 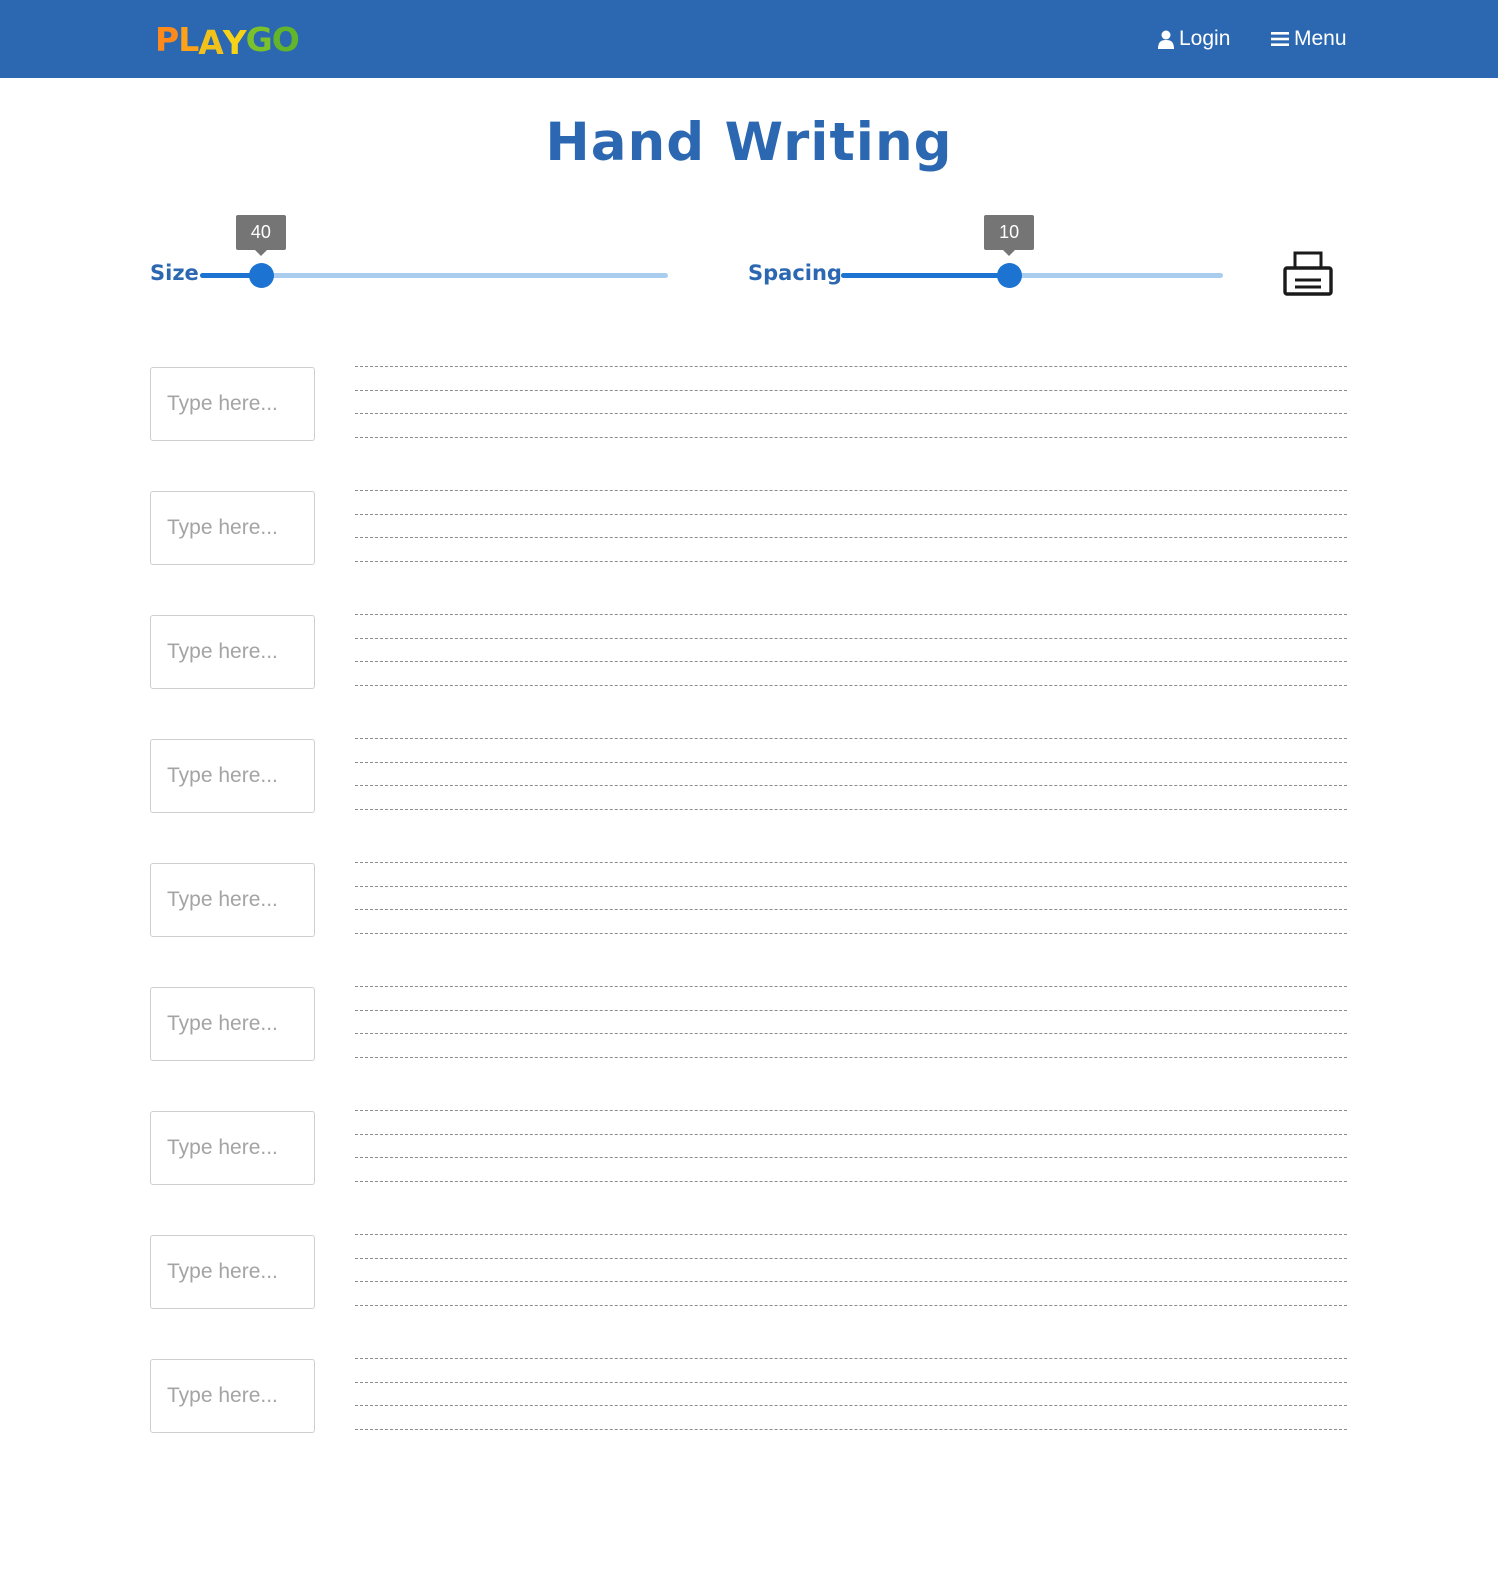 I want to click on size-value-tooltip: 40, so click(x=260, y=235).